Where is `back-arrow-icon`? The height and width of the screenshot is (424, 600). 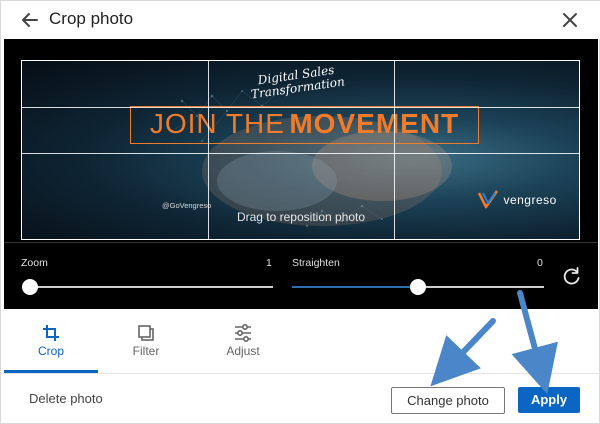
back-arrow-icon is located at coordinates (30, 20).